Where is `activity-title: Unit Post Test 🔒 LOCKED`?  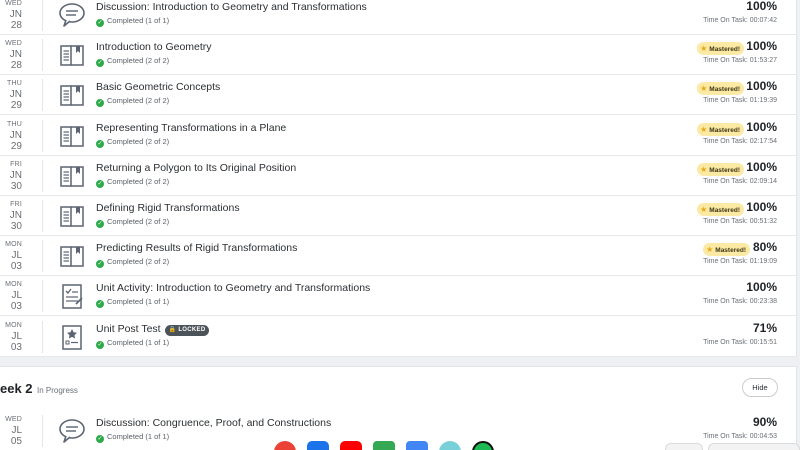
activity-title: Unit Post Test 🔒 LOCKED is located at coordinates (153, 329).